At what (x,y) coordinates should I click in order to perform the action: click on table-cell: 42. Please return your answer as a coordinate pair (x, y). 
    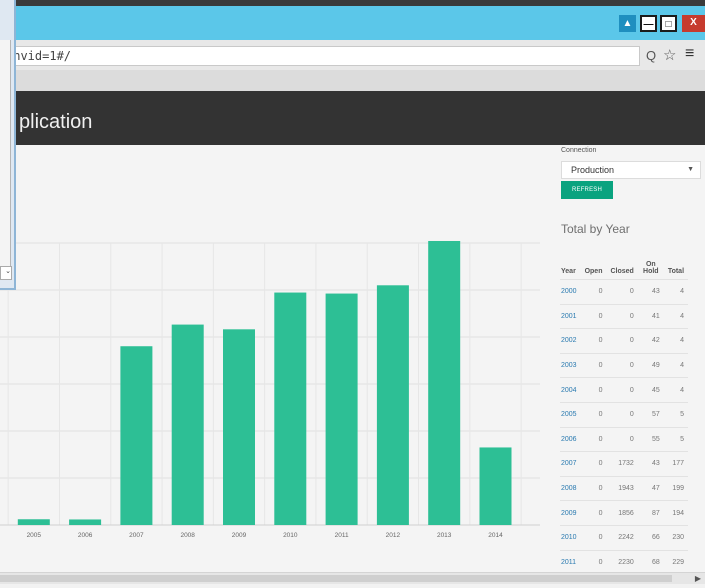
    Looking at the image, I should click on (650, 341).